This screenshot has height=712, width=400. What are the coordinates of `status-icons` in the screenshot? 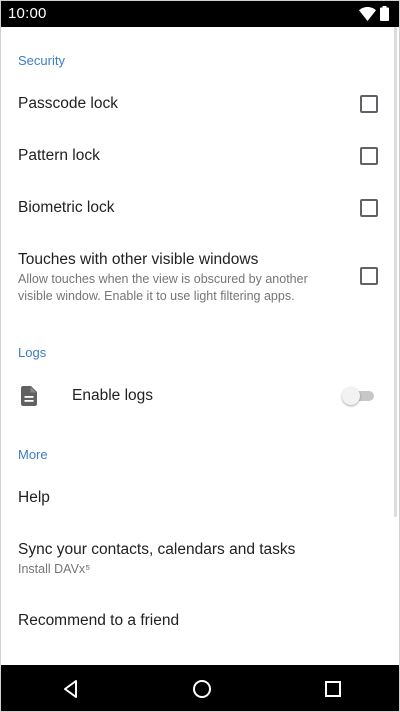 It's located at (374, 16).